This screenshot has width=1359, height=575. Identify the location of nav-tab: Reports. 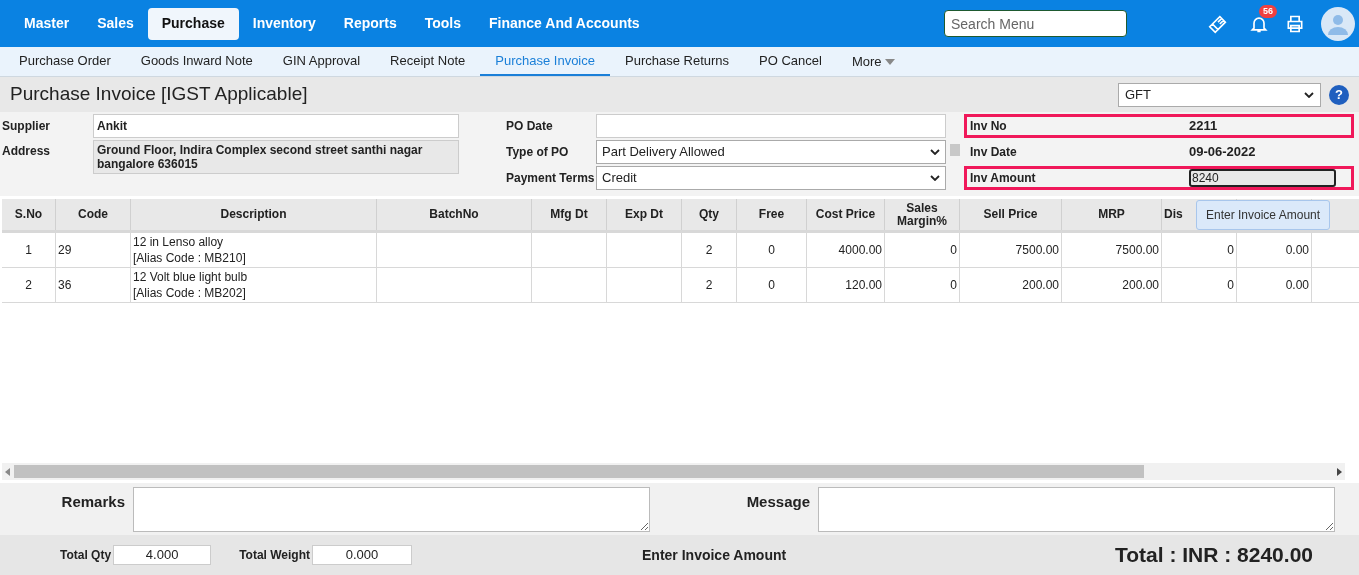
(370, 23).